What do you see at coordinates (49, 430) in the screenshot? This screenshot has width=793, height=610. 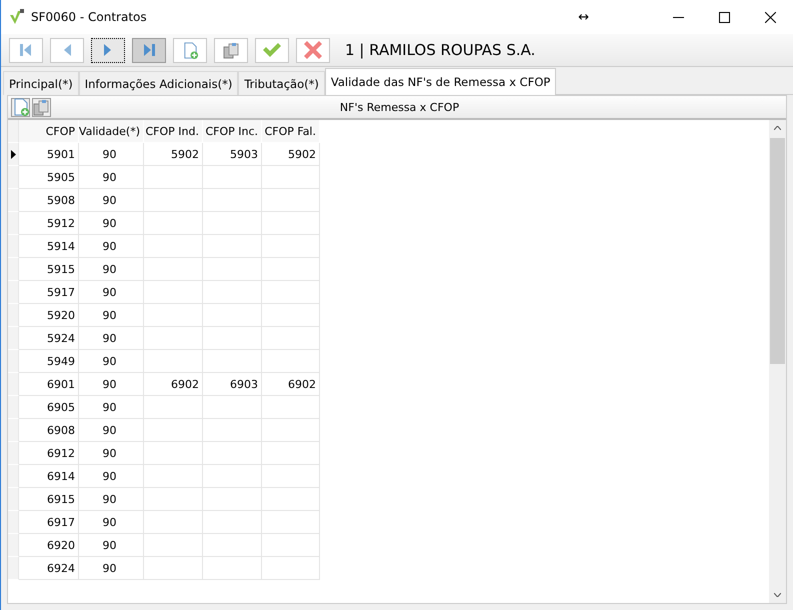 I see `table-cell: 6908` at bounding box center [49, 430].